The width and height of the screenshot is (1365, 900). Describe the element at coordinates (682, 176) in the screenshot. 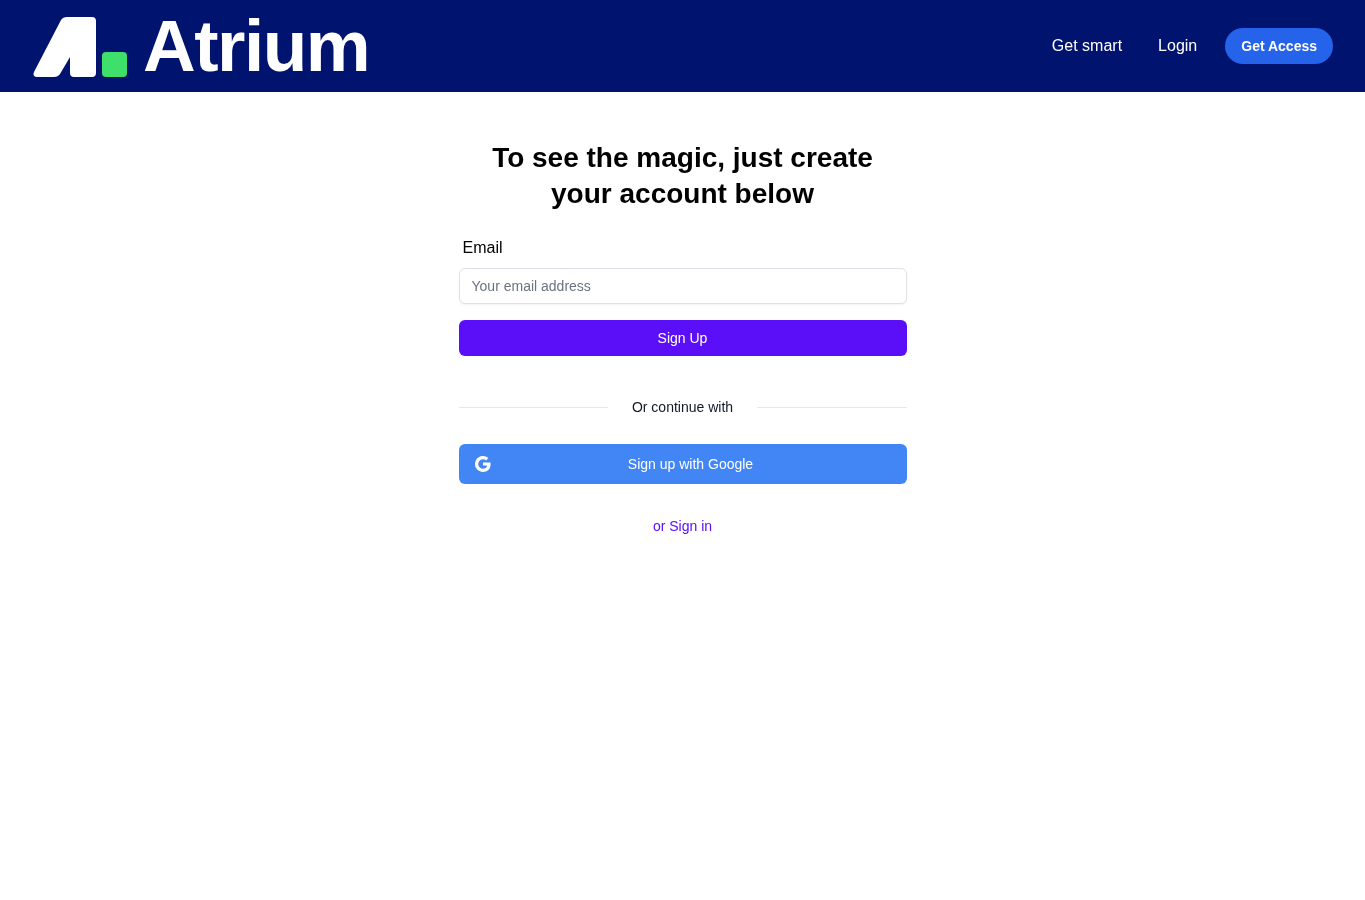

I see `page-heading: To see the magic, just create your account below` at that location.